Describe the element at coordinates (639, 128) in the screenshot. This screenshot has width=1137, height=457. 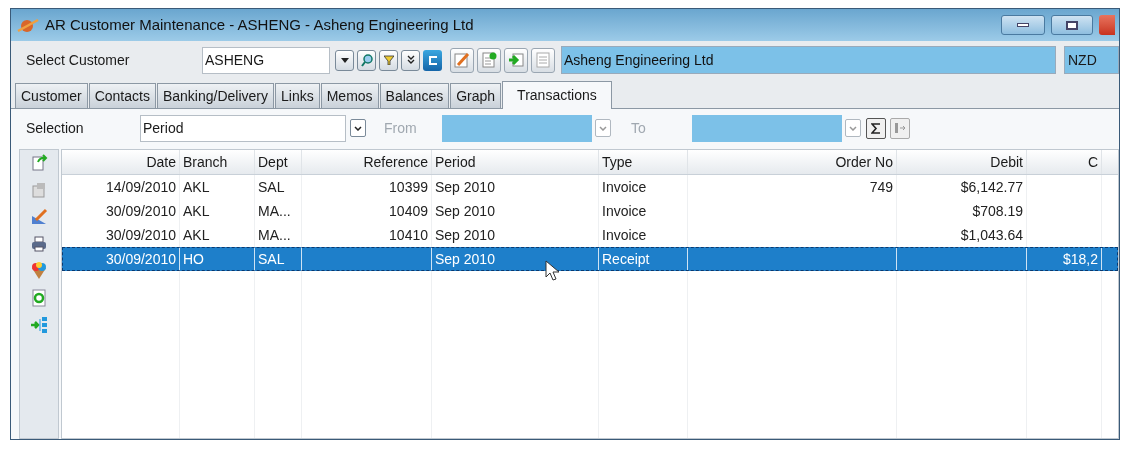
I see `to-label: To` at that location.